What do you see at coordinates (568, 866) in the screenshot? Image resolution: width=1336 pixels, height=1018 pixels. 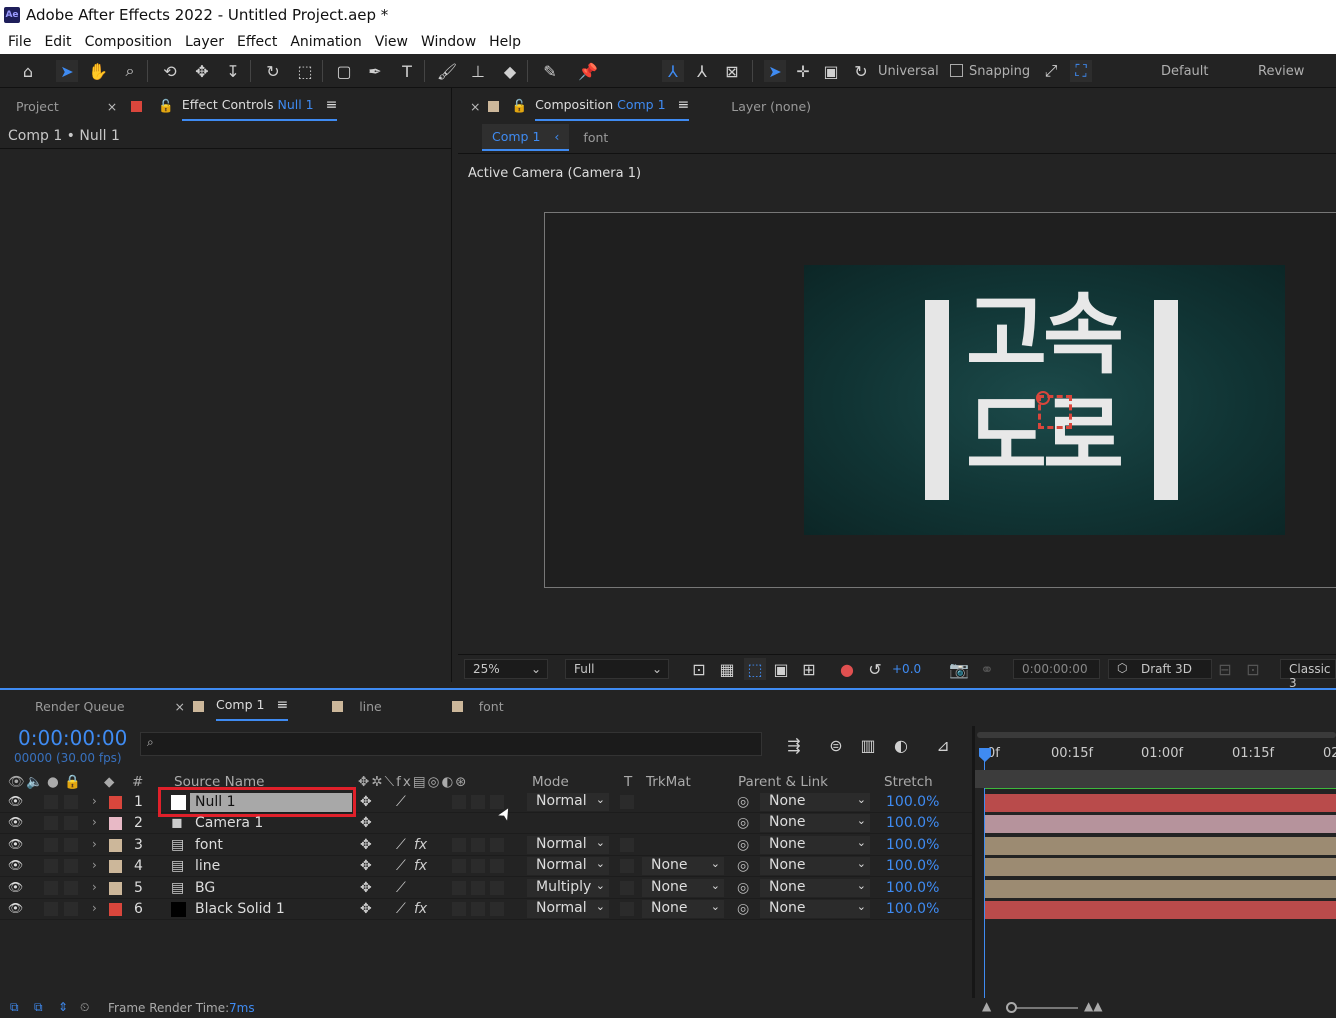 I see `mode-dropdown: Normal ⌄` at bounding box center [568, 866].